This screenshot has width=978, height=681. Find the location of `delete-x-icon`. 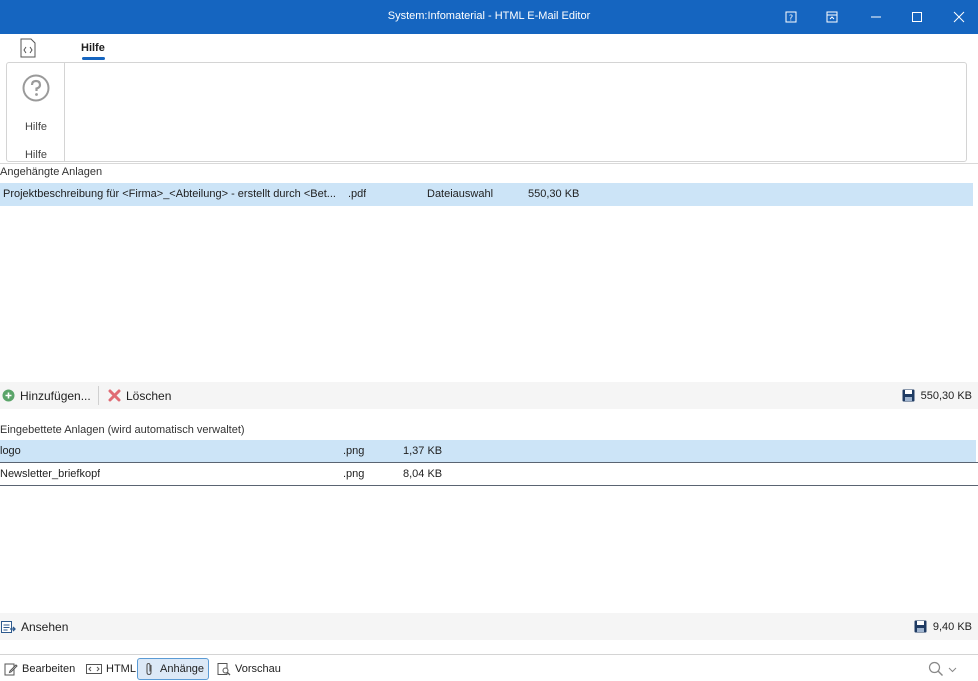

delete-x-icon is located at coordinates (114, 395).